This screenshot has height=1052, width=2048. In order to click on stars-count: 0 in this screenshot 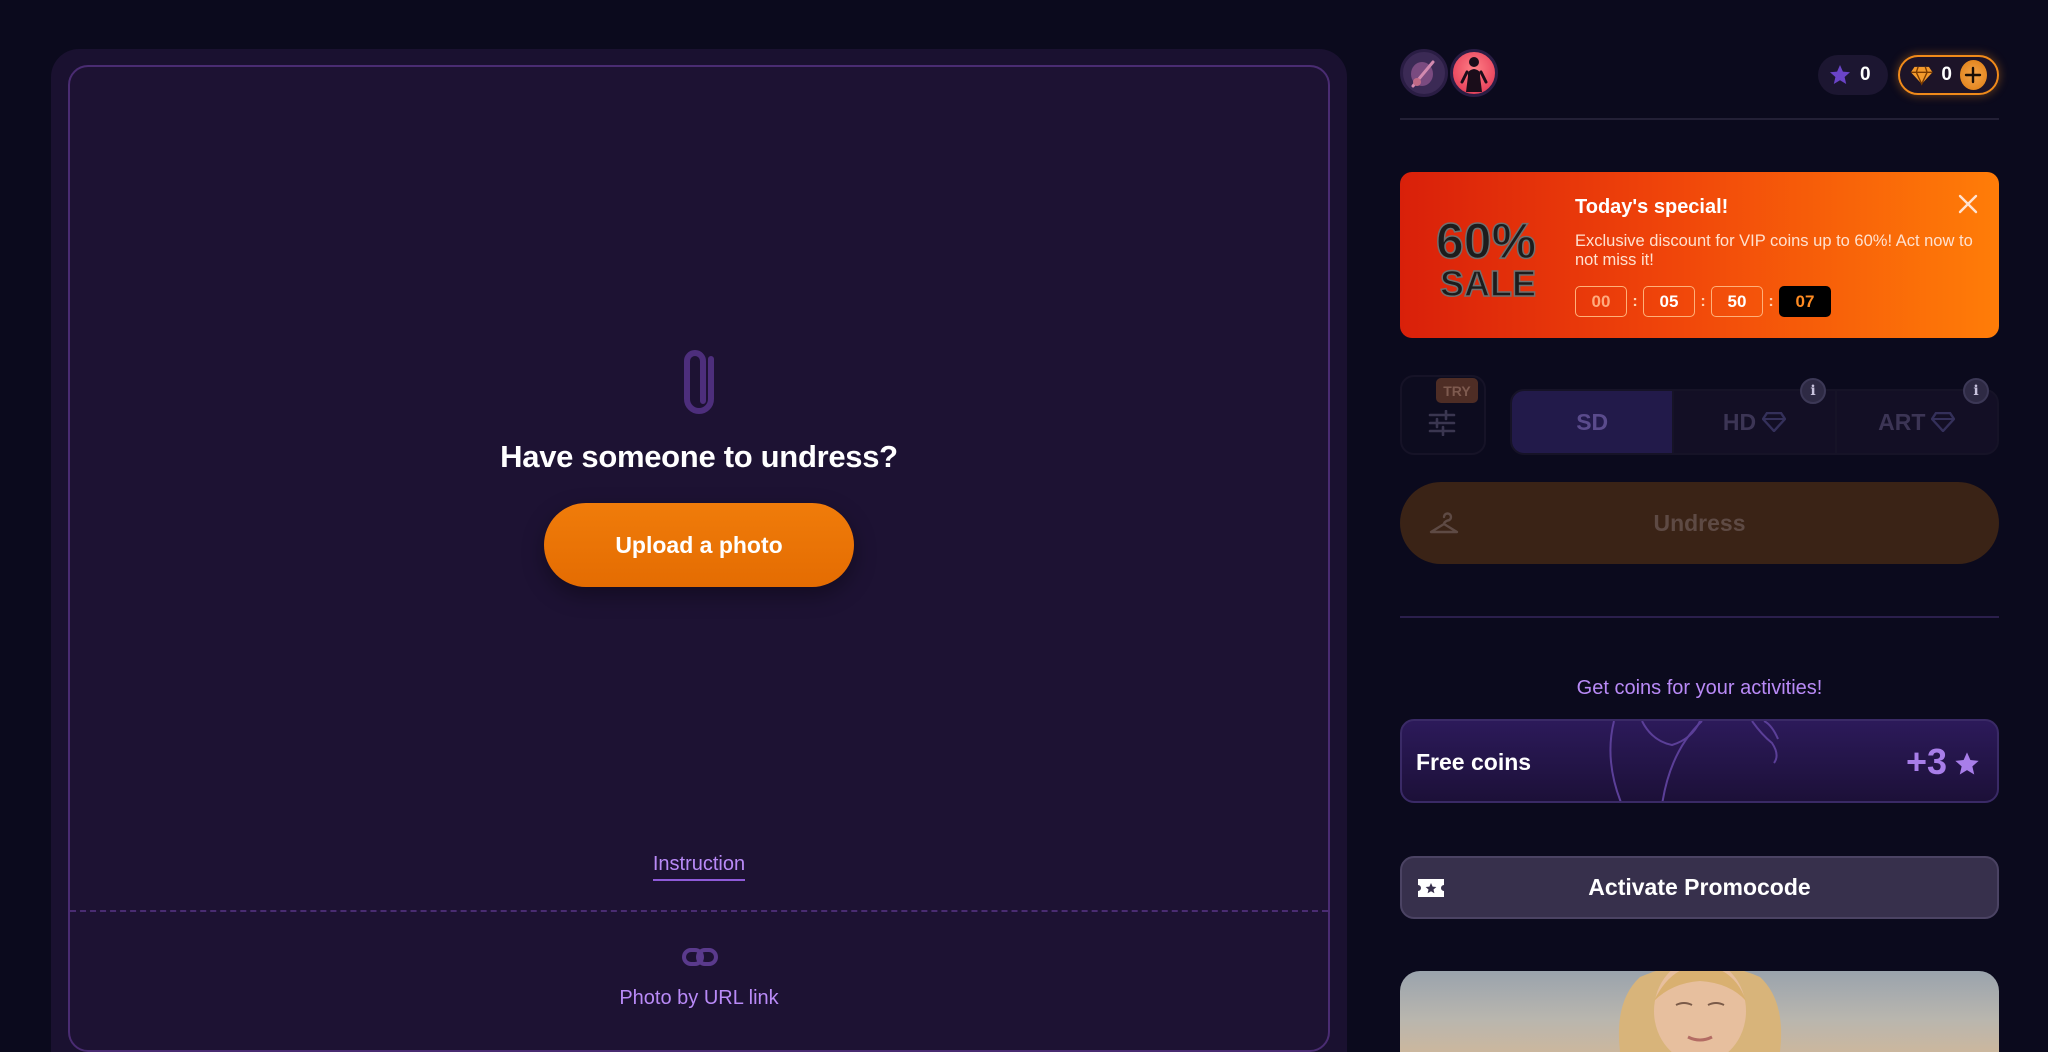, I will do `click(1865, 74)`.